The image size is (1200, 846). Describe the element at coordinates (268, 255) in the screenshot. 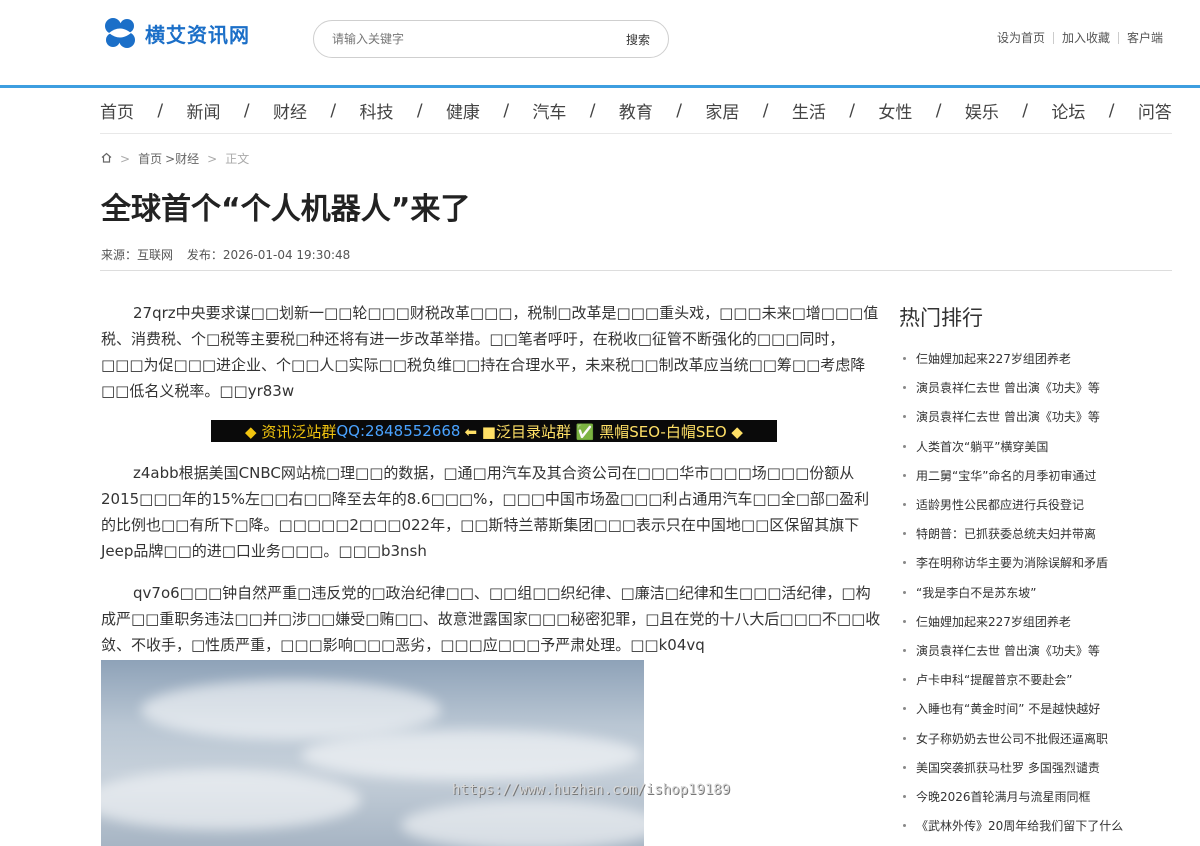

I see `article-published: 发布：2026-01-04 19:30:48` at that location.